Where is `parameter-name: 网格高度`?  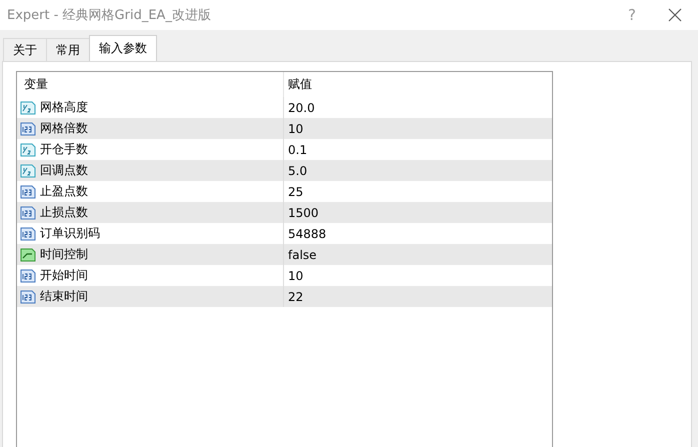
parameter-name: 网格高度 is located at coordinates (64, 107).